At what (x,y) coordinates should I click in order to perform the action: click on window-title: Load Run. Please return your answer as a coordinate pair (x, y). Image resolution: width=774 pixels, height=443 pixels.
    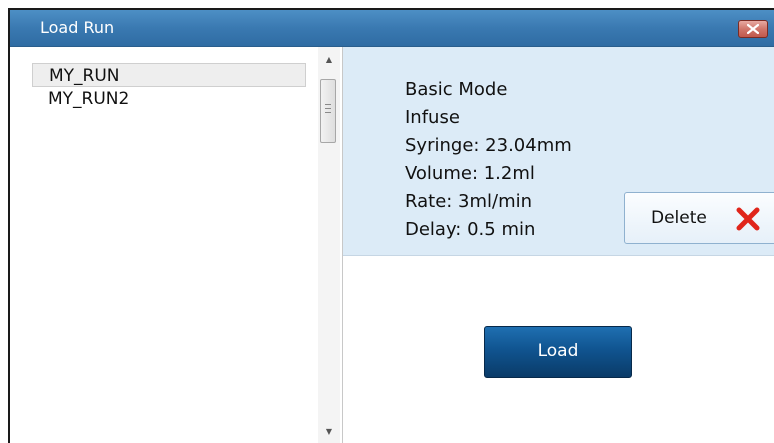
    Looking at the image, I should click on (77, 27).